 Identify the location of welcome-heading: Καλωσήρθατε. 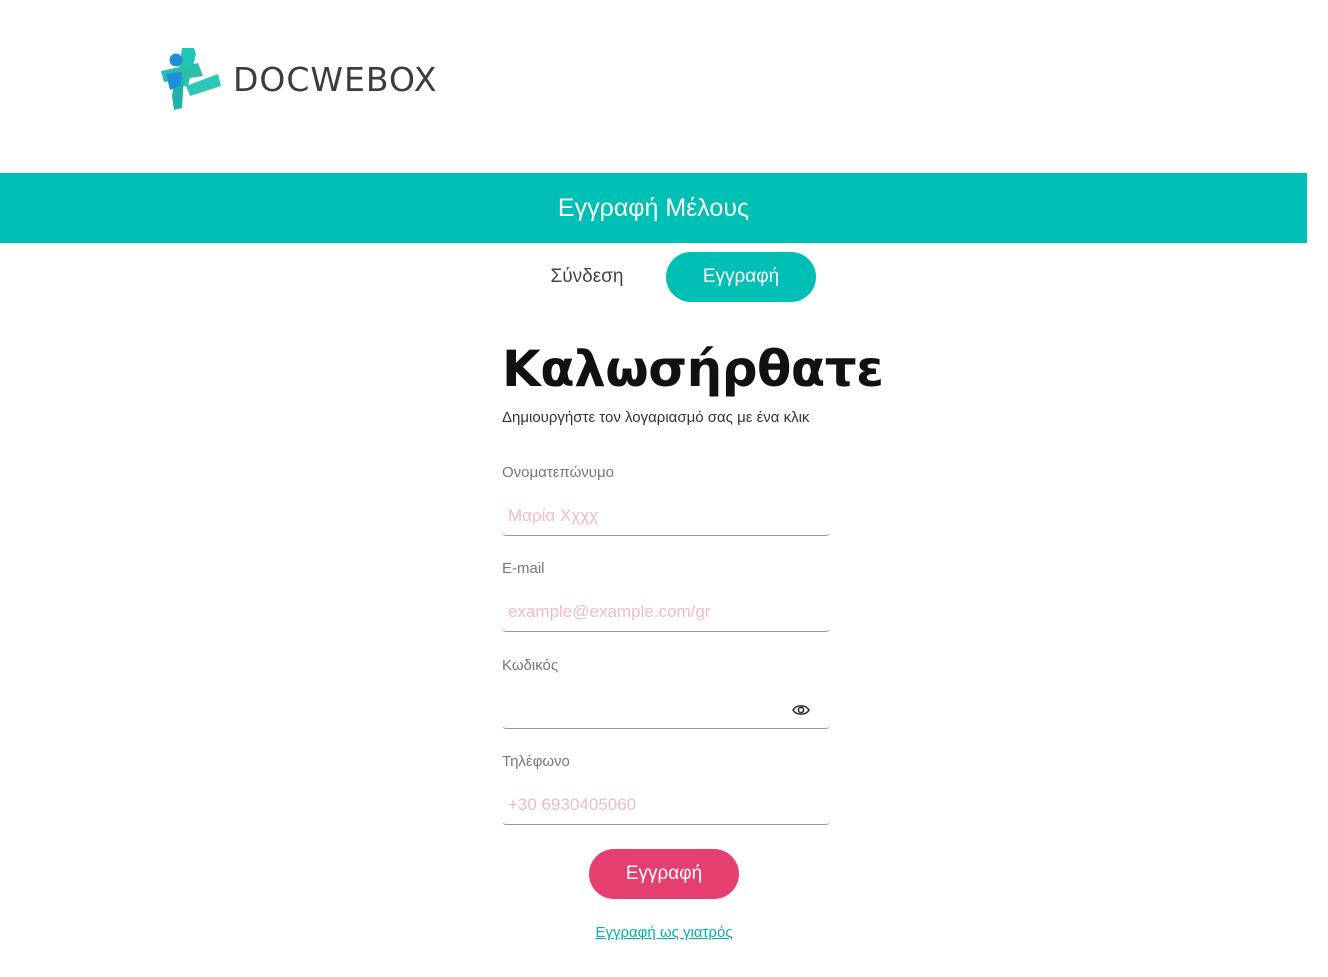
(693, 369).